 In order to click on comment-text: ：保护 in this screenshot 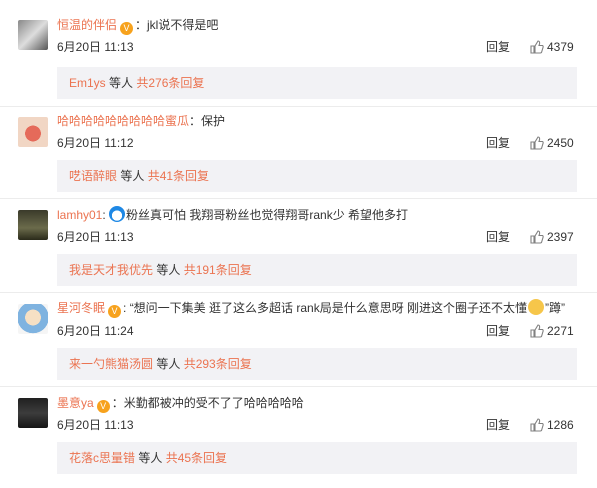, I will do `click(207, 121)`.